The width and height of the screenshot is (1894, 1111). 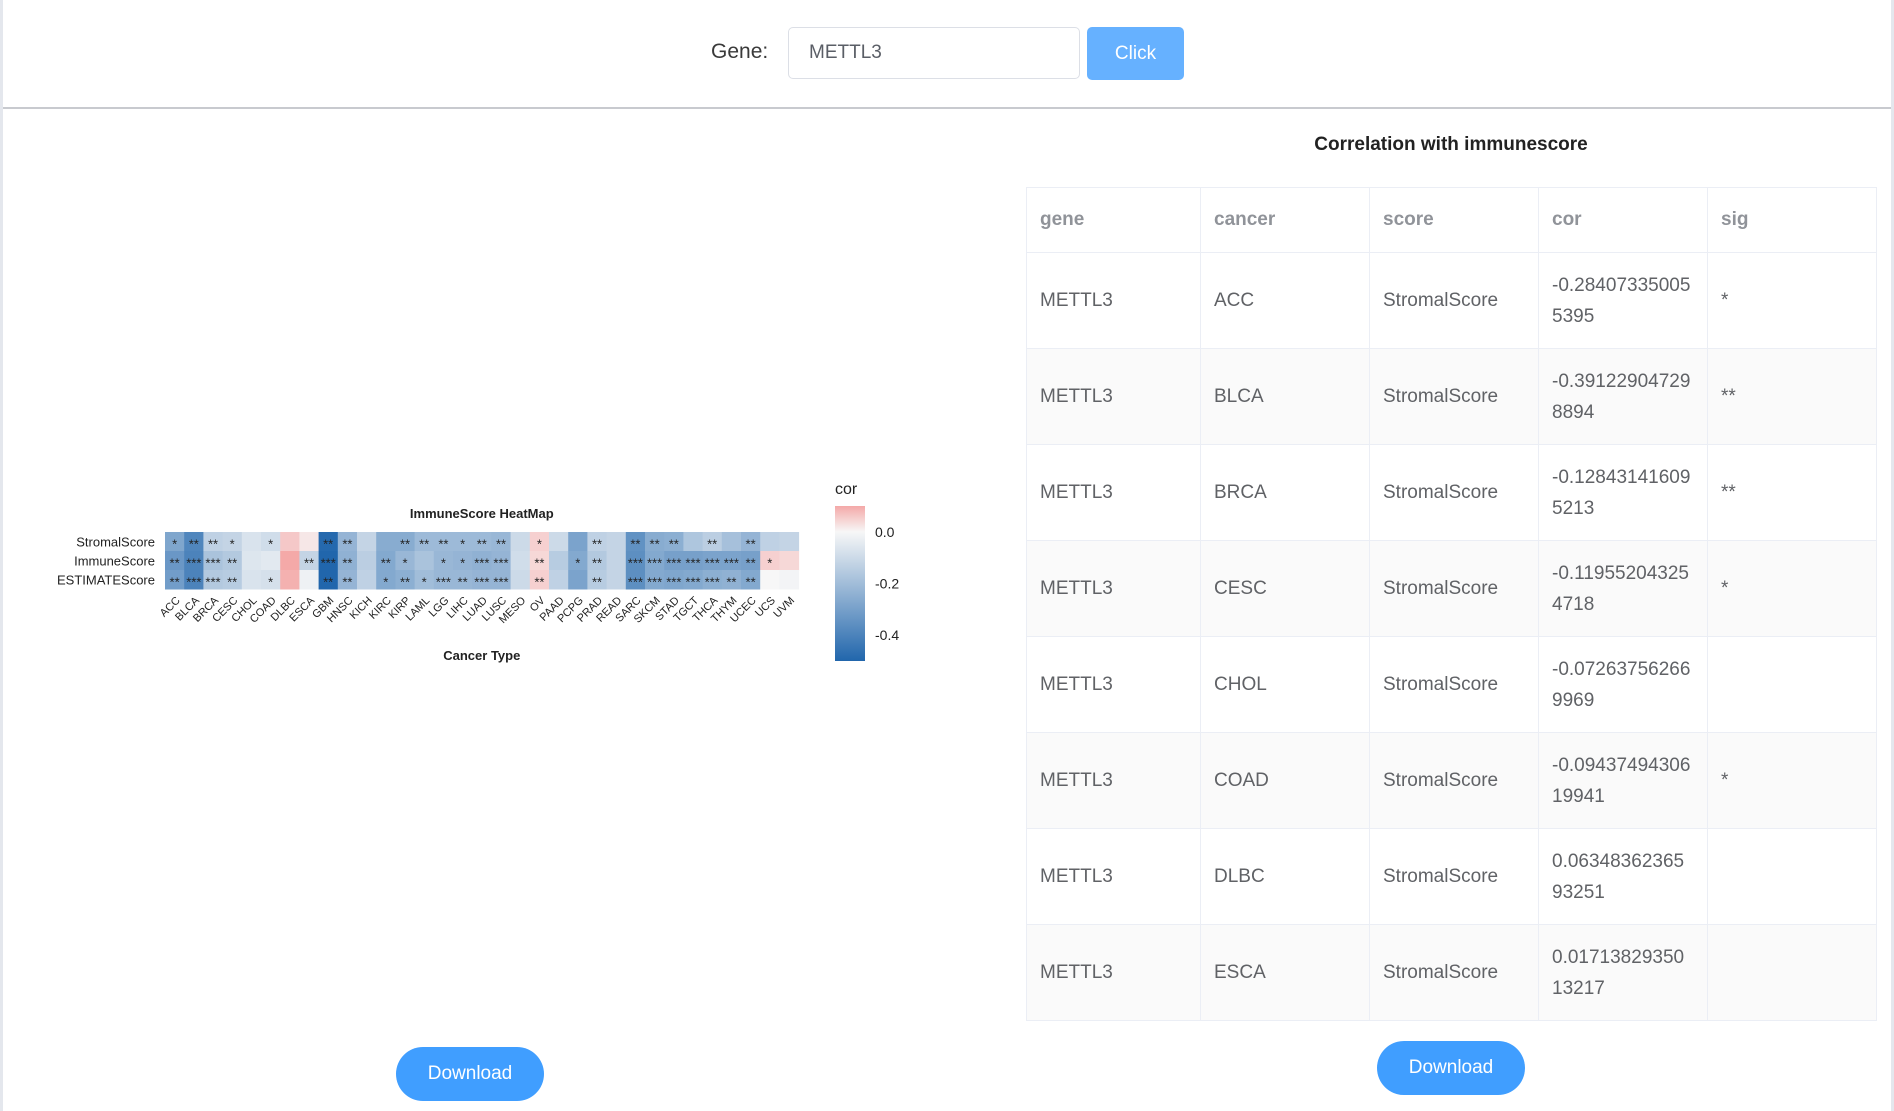 What do you see at coordinates (784, 608) in the screenshot?
I see `heatmap-col-label: UVM` at bounding box center [784, 608].